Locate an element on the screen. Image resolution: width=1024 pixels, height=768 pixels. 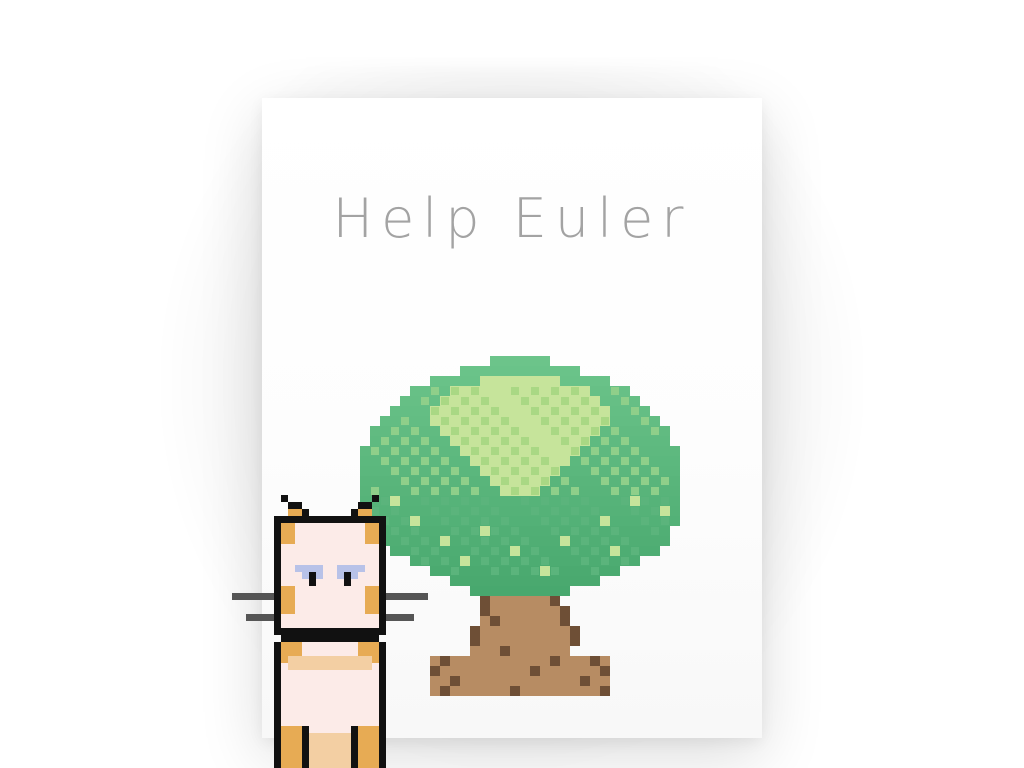
canopy-row is located at coordinates (520, 591).